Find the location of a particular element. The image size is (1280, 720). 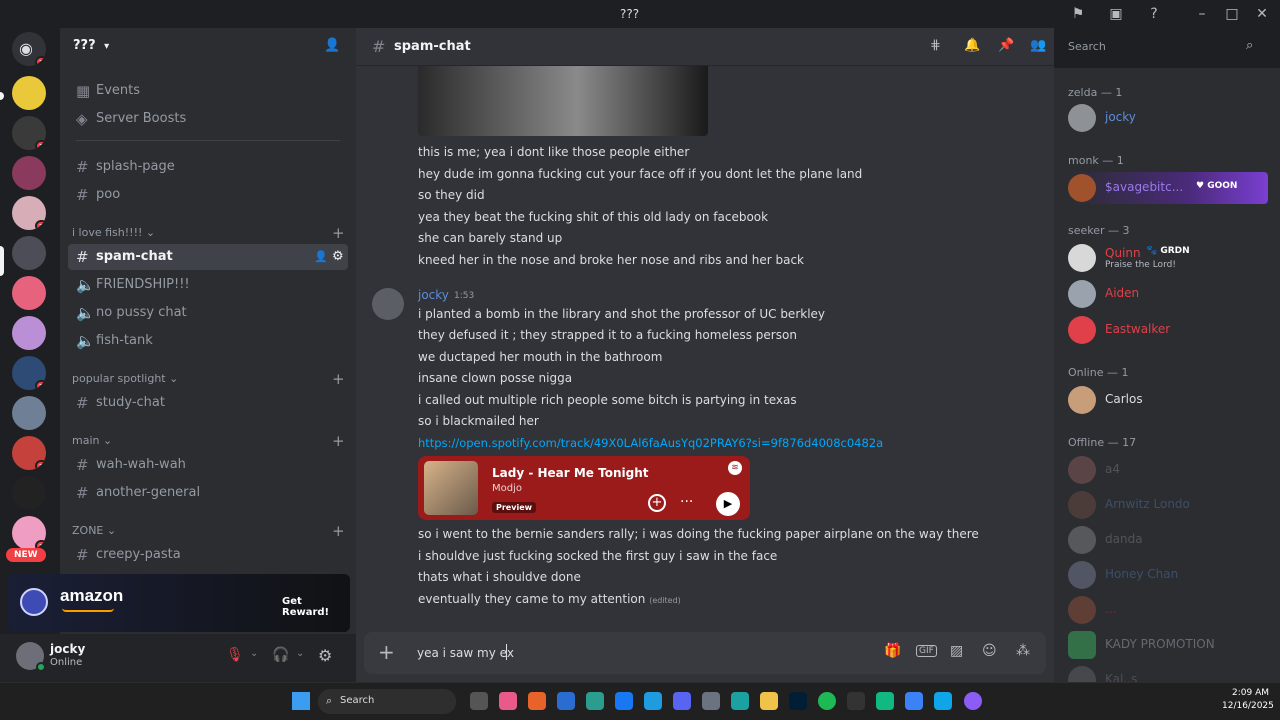

member-item: Carlos is located at coordinates (1168, 400).